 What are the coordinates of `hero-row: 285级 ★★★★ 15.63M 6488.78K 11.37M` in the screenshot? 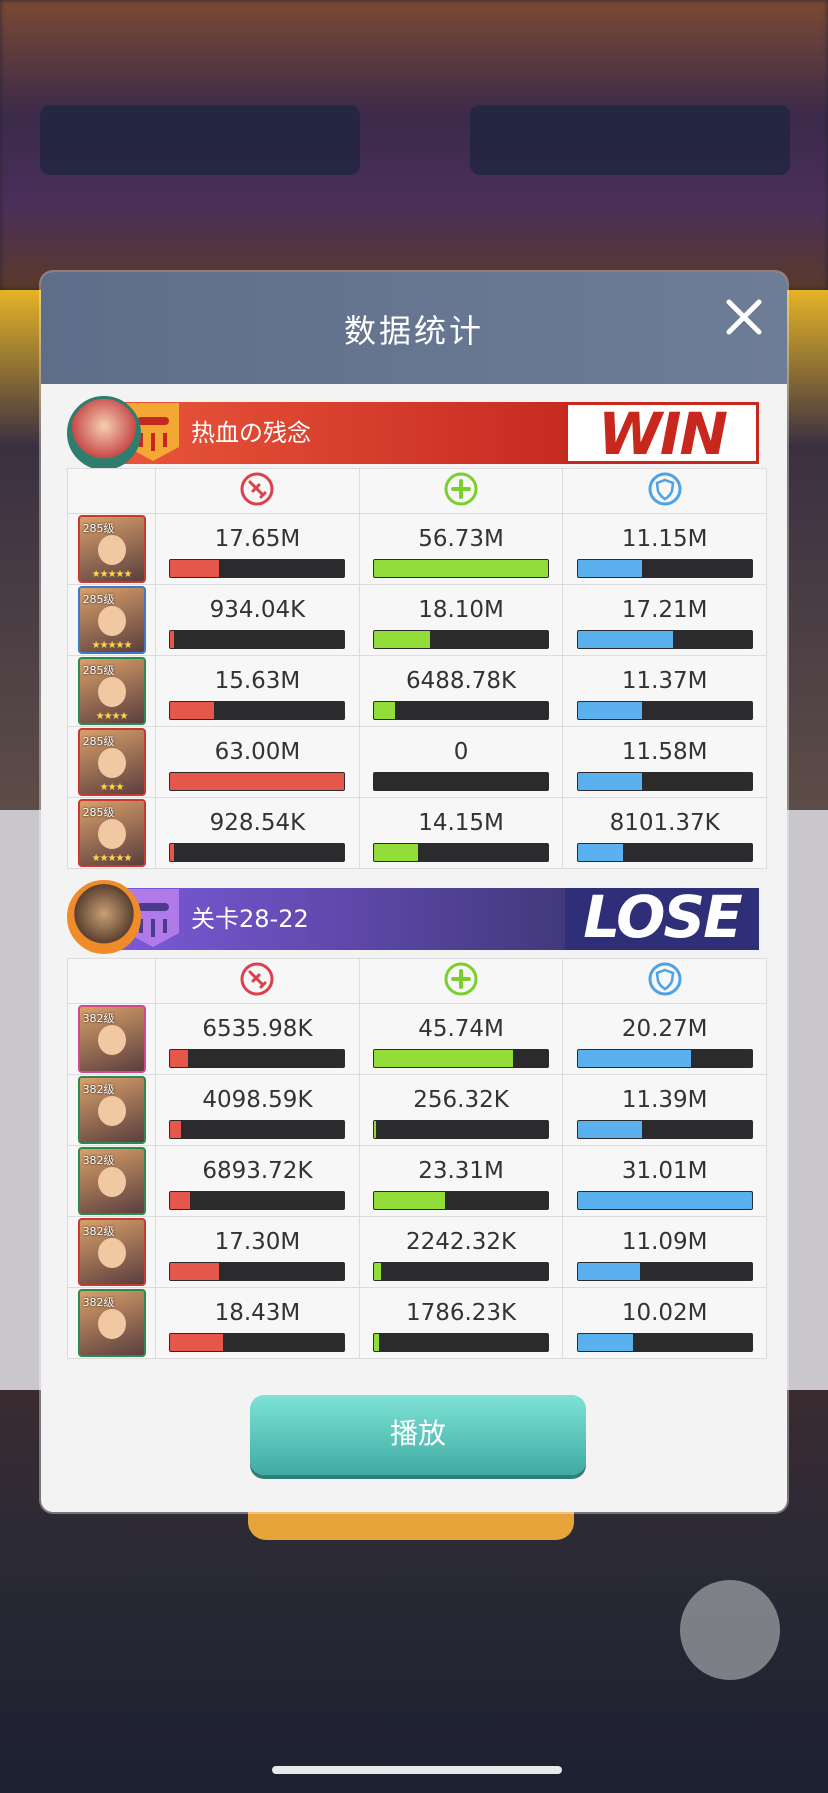 It's located at (416, 691).